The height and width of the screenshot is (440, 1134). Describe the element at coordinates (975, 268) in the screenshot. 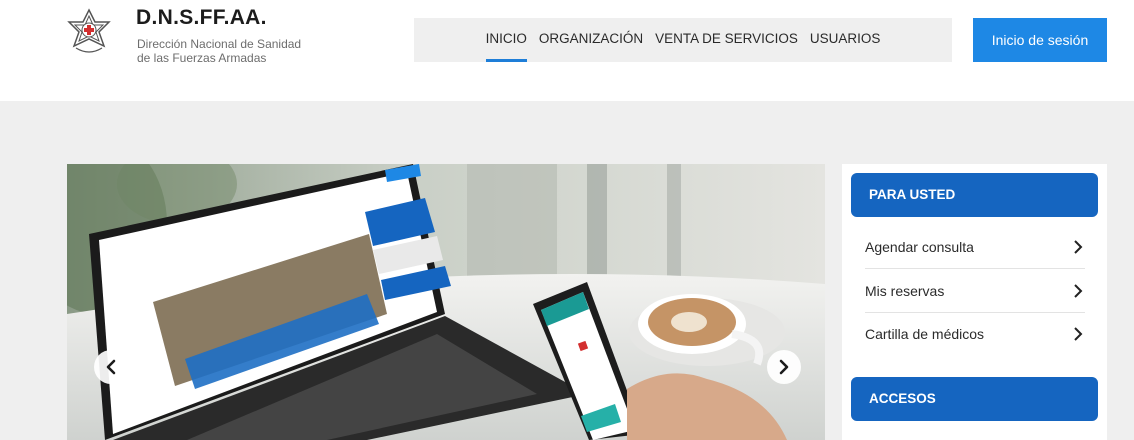

I see `divider` at that location.